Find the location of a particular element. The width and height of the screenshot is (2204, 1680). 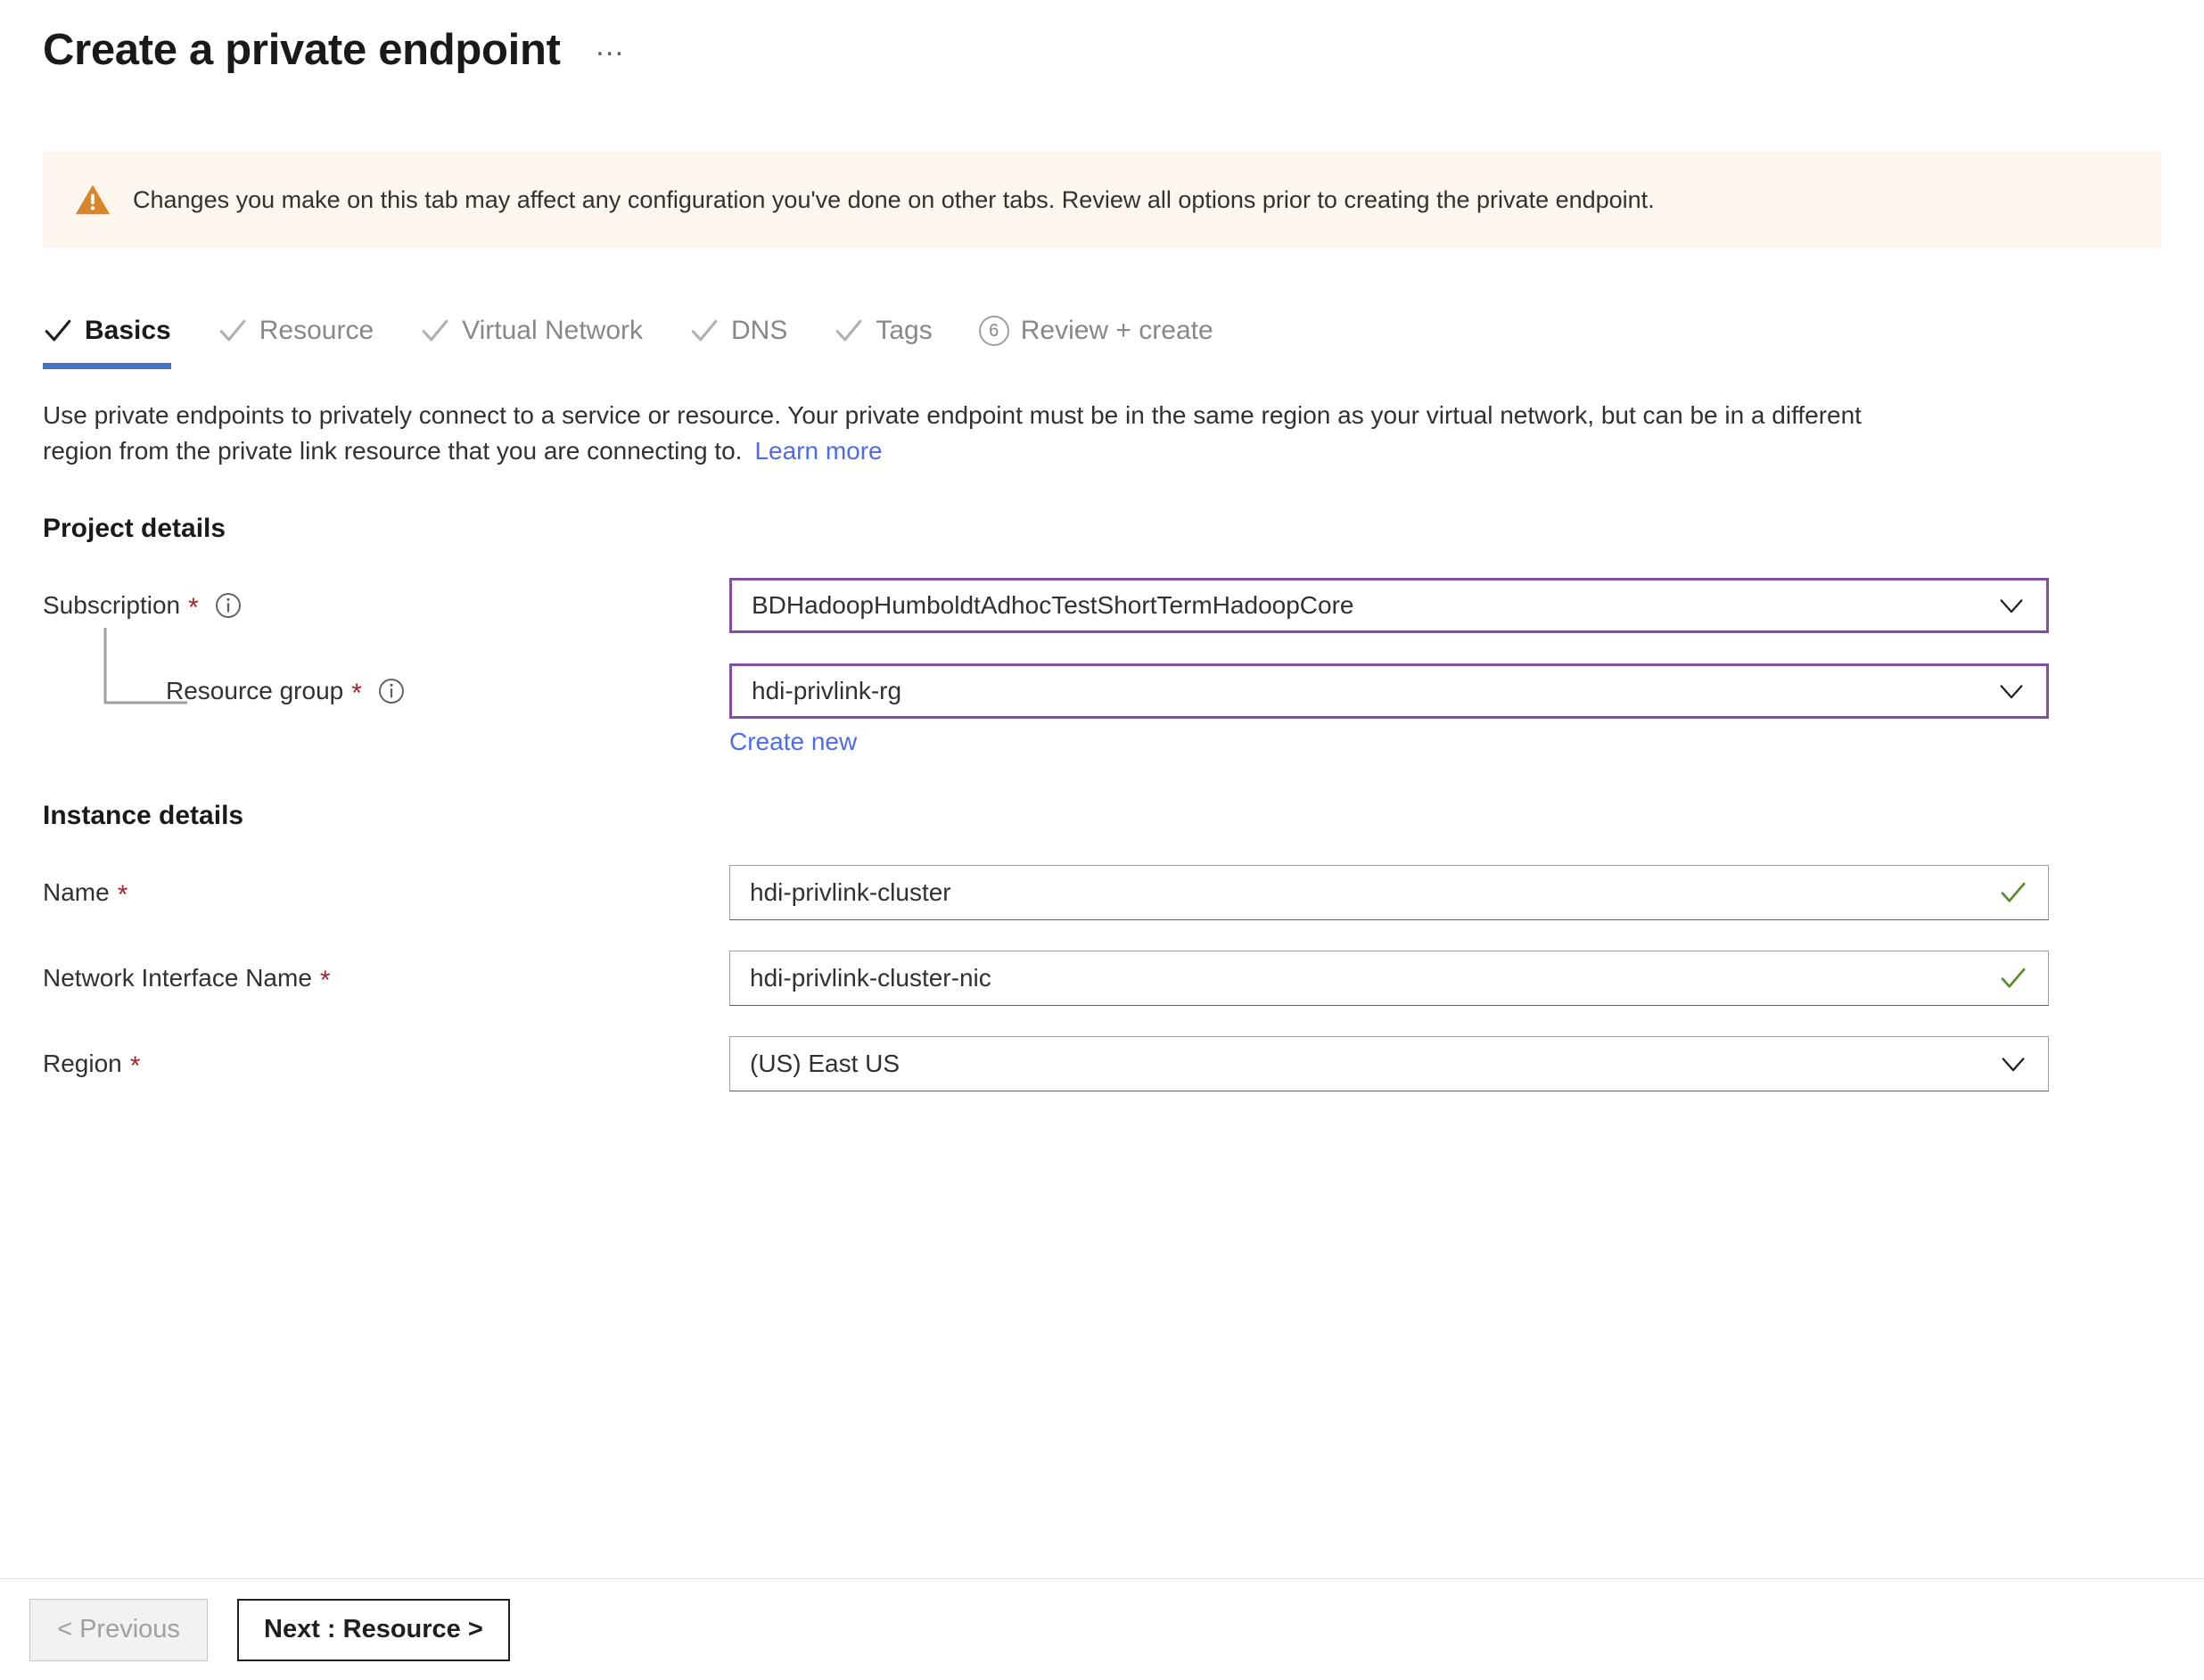

project-details-heading: Project details is located at coordinates (135, 528).